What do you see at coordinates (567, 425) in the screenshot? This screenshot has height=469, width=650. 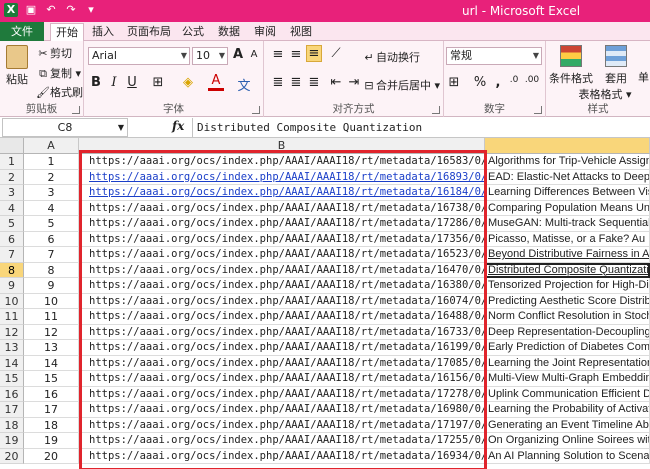 I see `cell-c-title: Generating an Event Timeline Abo` at bounding box center [567, 425].